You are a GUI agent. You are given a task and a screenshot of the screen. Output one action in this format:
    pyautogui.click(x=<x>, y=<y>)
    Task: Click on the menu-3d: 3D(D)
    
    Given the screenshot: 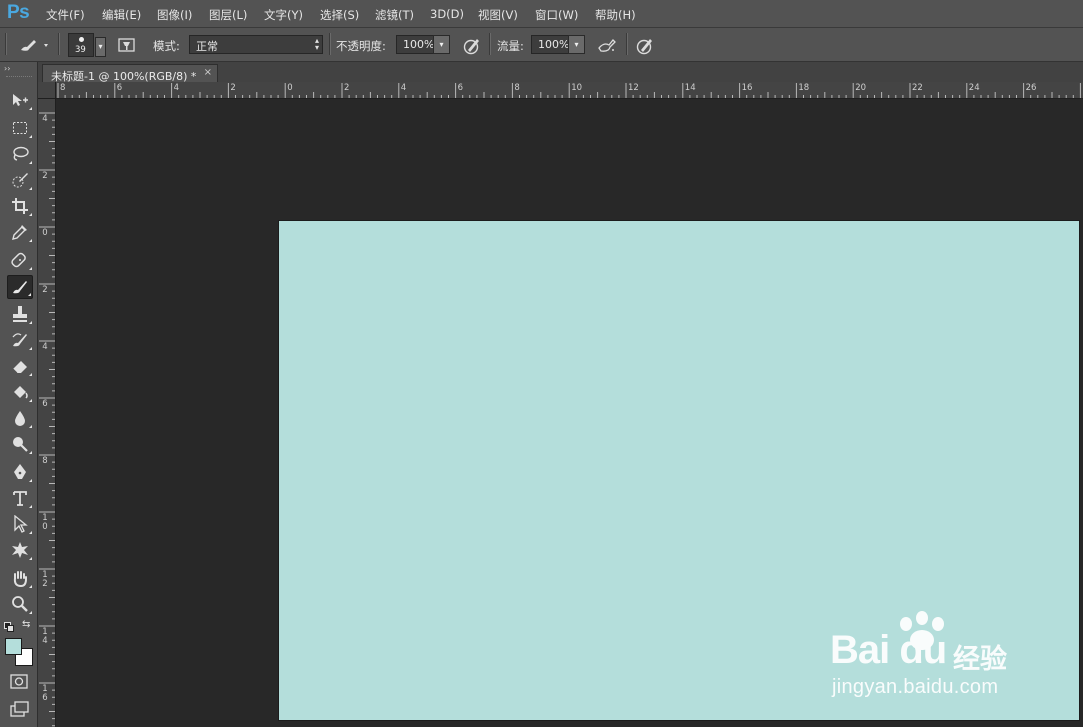 What is the action you would take?
    pyautogui.click(x=447, y=14)
    